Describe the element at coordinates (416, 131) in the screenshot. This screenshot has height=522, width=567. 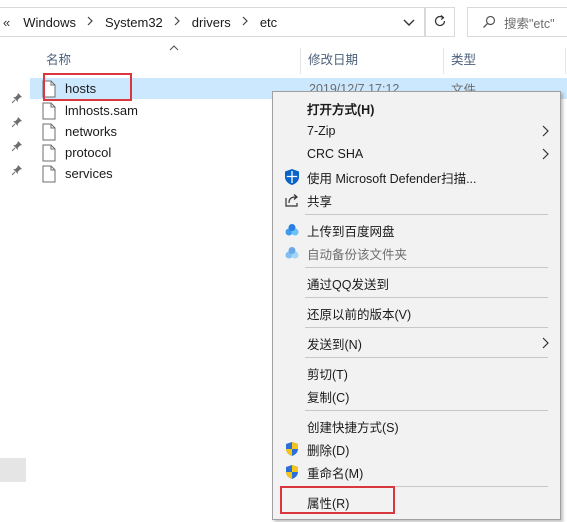
I see `menu-item-7zip: 7-Zip` at that location.